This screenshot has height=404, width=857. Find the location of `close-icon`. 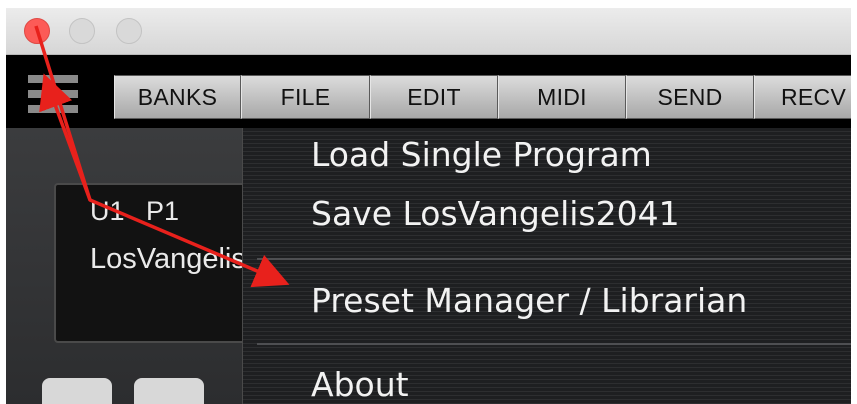

close-icon is located at coordinates (37, 31).